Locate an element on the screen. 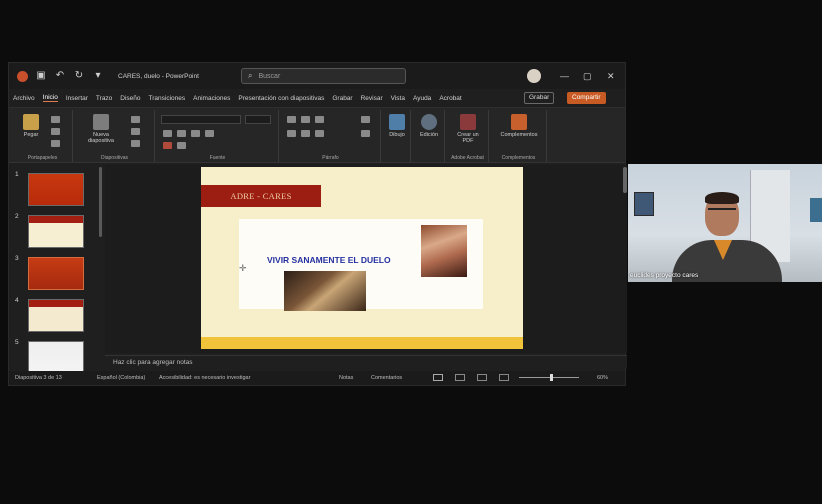 The height and width of the screenshot is (504, 822). create-pdf-label: Crear un PDF is located at coordinates (468, 138).